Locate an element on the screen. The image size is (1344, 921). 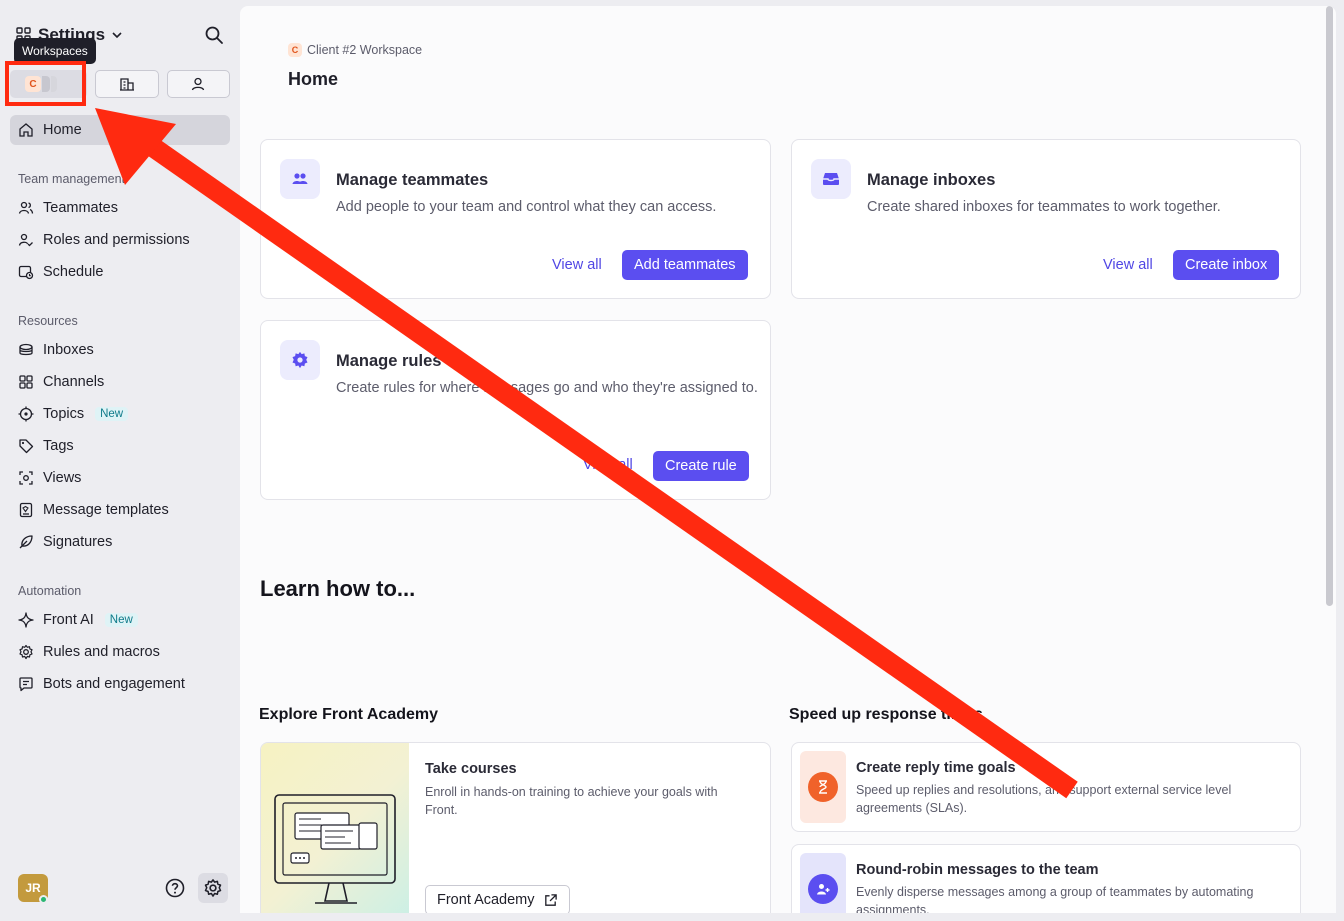
sidebar-item-rules-and-macros: Rules and macros is located at coordinates (120, 652).